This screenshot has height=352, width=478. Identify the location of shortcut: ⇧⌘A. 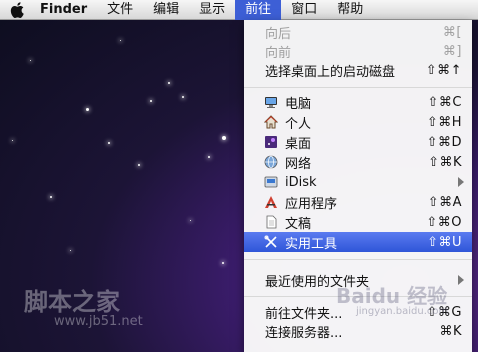
(444, 202).